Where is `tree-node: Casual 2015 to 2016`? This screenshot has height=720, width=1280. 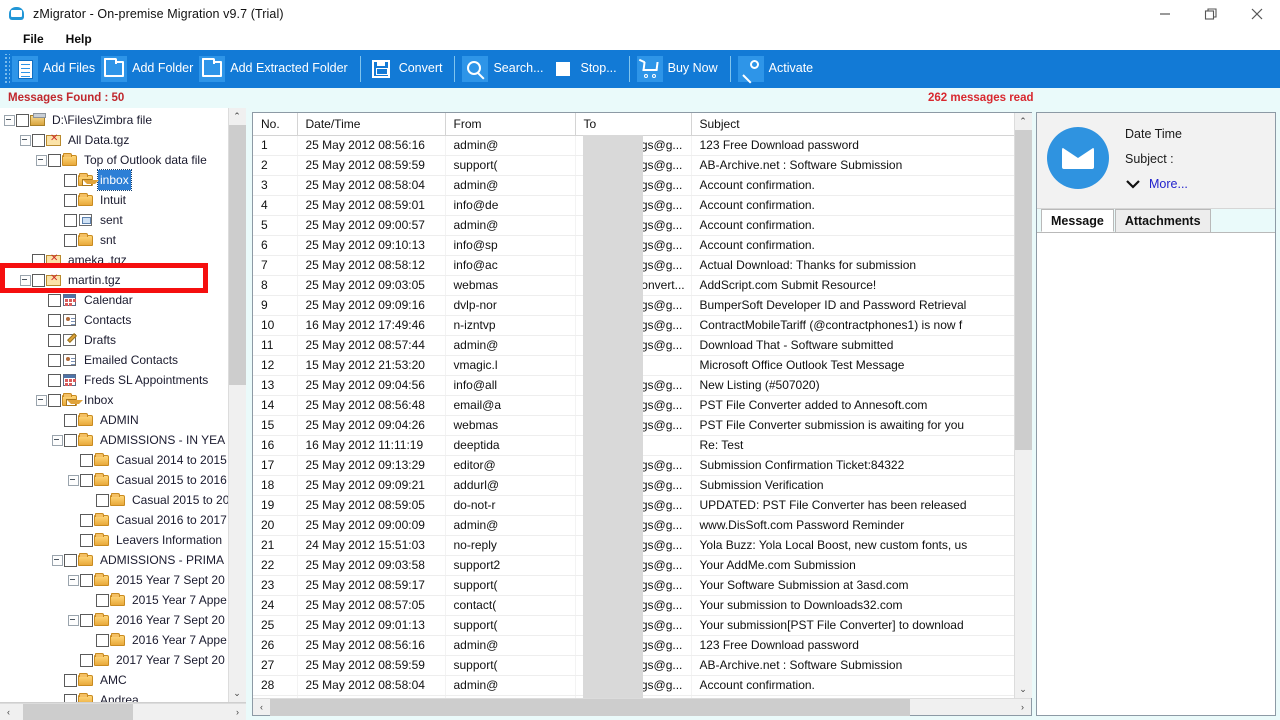
tree-node: Casual 2015 to 2016 is located at coordinates (114, 480).